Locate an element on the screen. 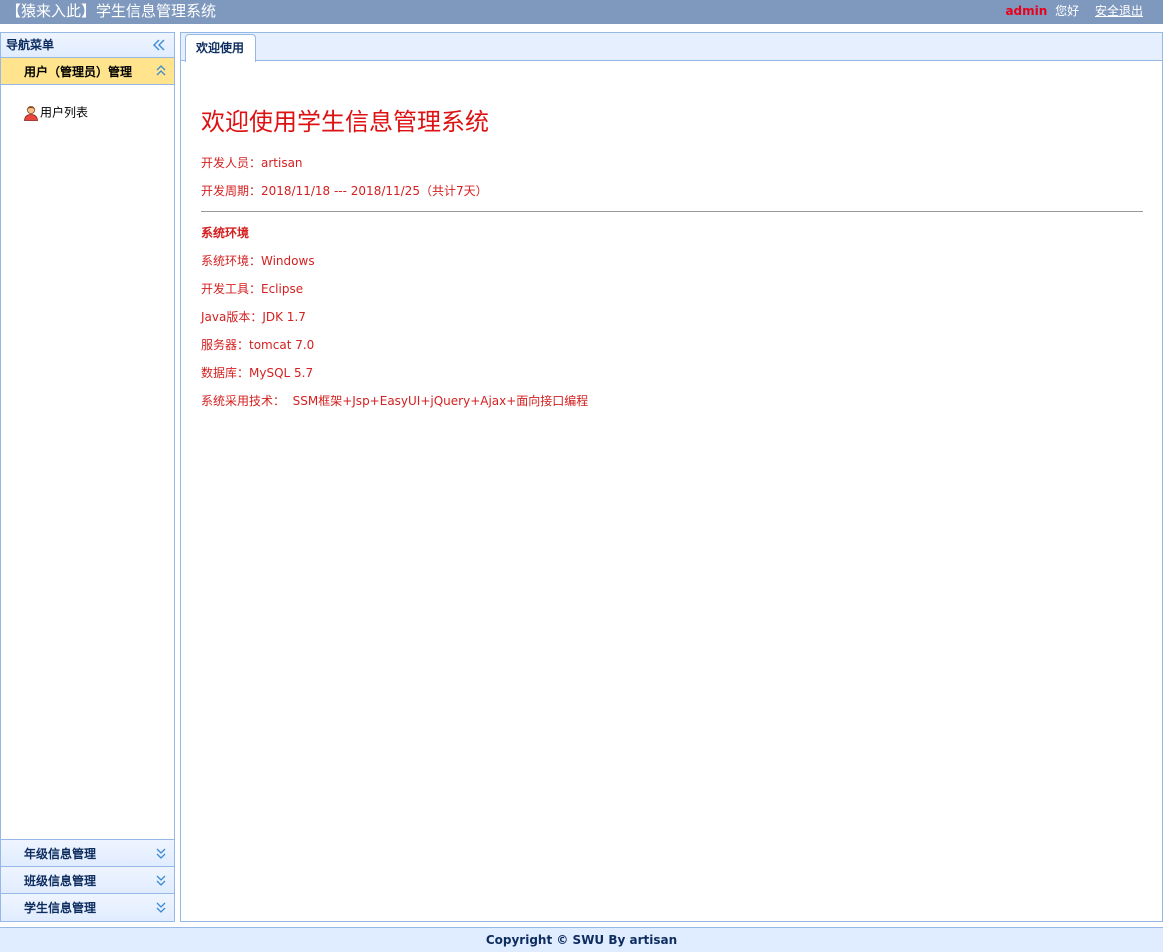 Image resolution: width=1163 pixels, height=952 pixels. section-student: 学生信息管理 is located at coordinates (87, 907).